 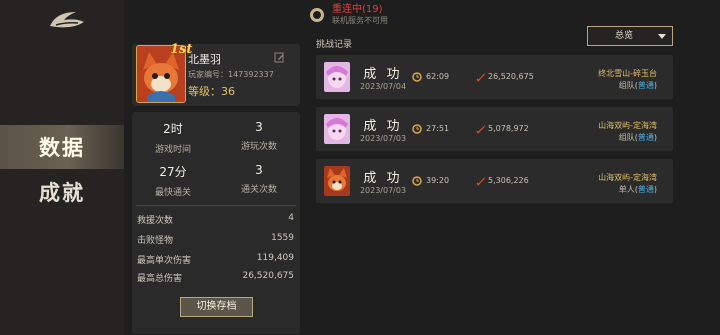 What do you see at coordinates (62, 147) in the screenshot?
I see `tab-data: 数据` at bounding box center [62, 147].